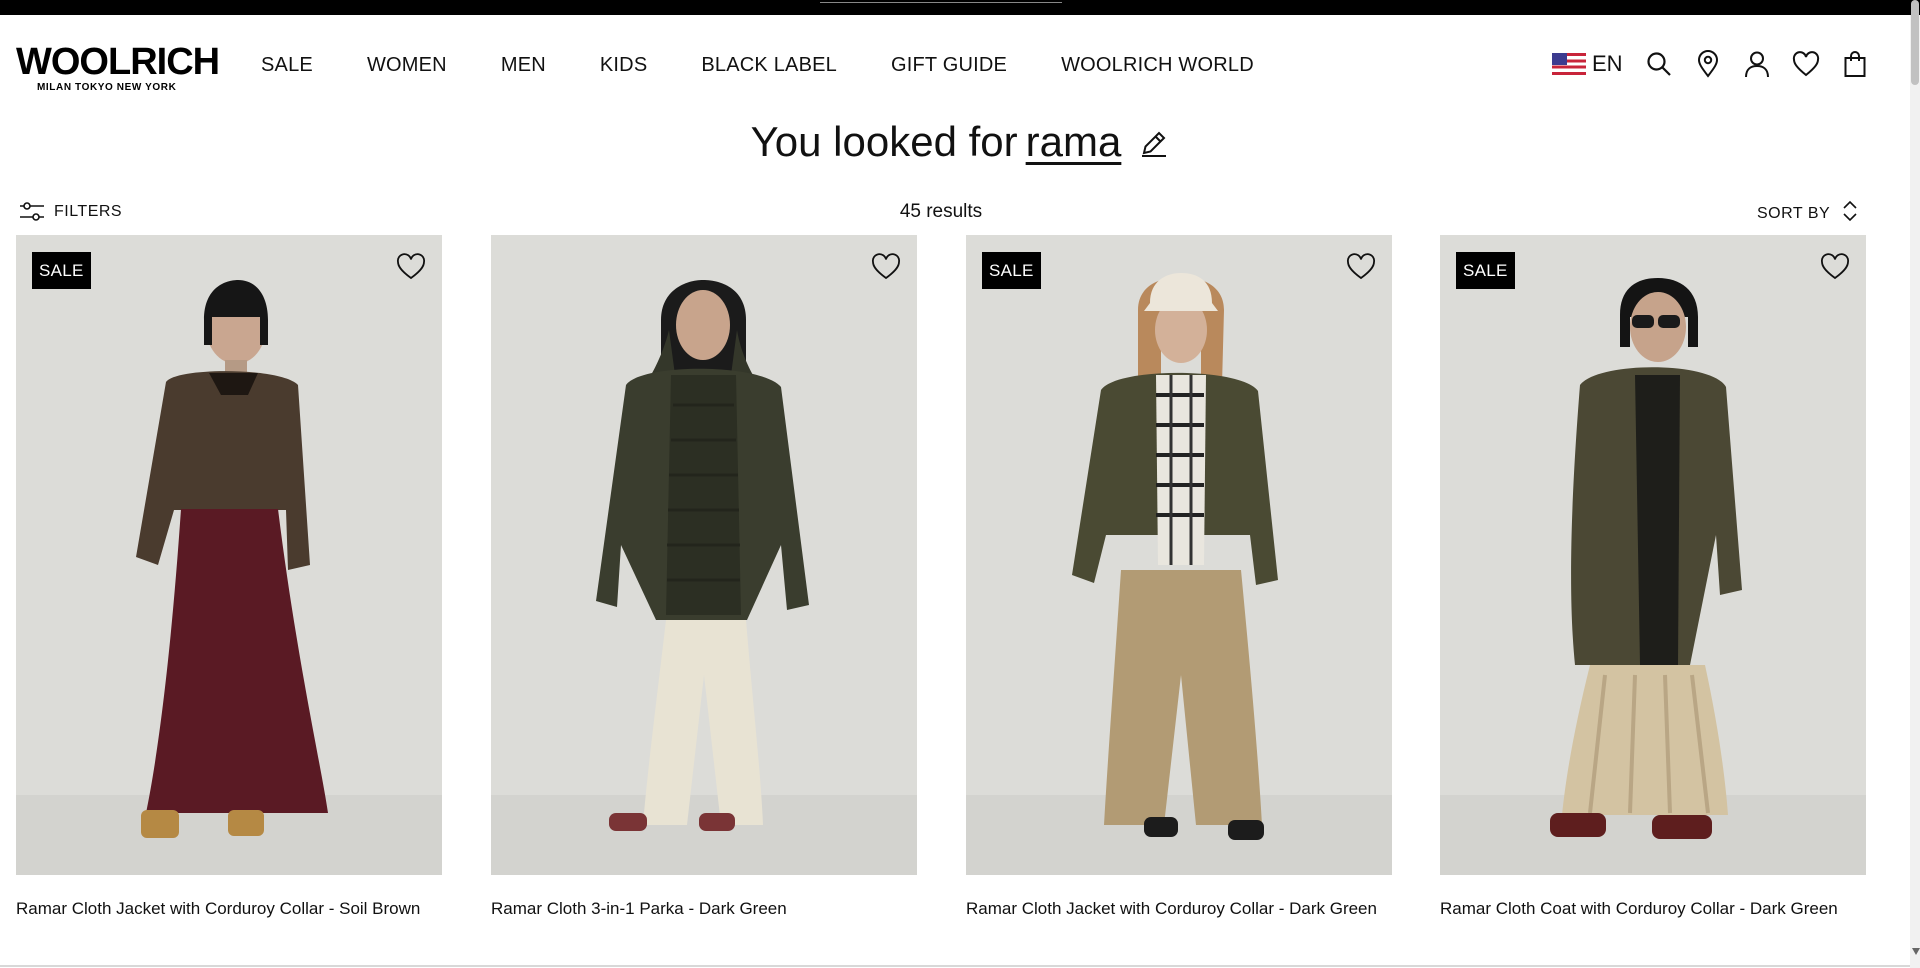 This screenshot has height=968, width=1920. Describe the element at coordinates (1154, 143) in the screenshot. I see `pencil-icon` at that location.